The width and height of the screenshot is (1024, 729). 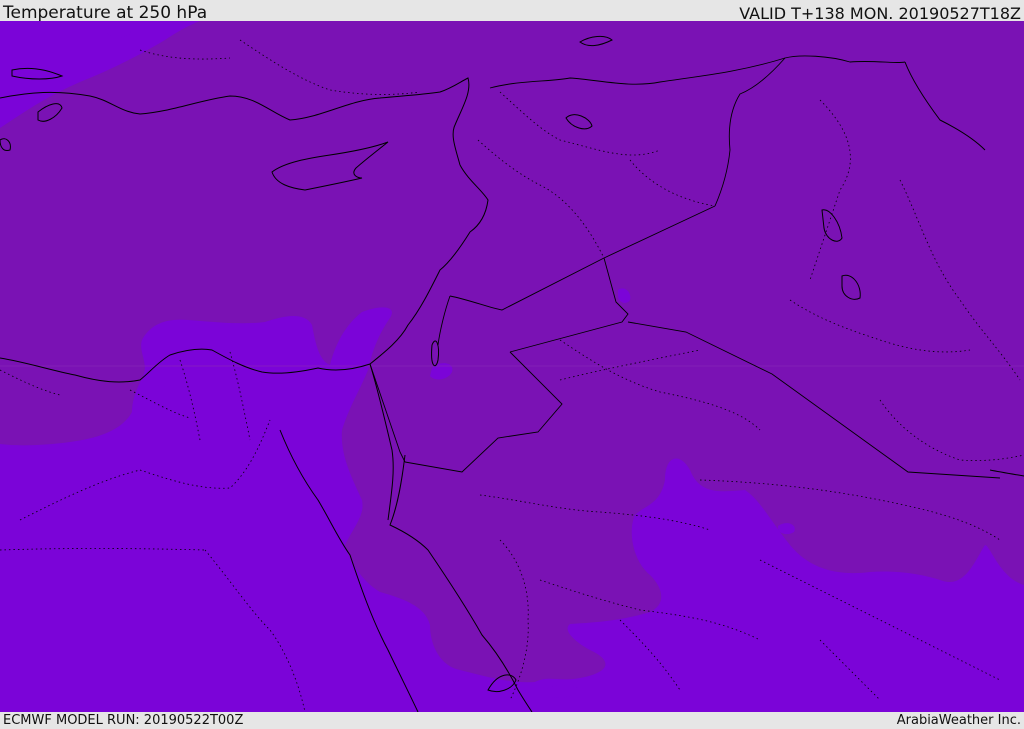 What do you see at coordinates (123, 720) in the screenshot?
I see `model-run-label: ECMWF MODEL RUN: 20190522T00Z` at bounding box center [123, 720].